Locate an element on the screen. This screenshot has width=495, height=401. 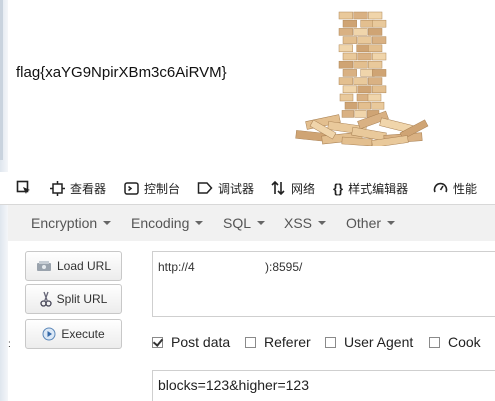
cookies-option: Cook is located at coordinates (455, 342).